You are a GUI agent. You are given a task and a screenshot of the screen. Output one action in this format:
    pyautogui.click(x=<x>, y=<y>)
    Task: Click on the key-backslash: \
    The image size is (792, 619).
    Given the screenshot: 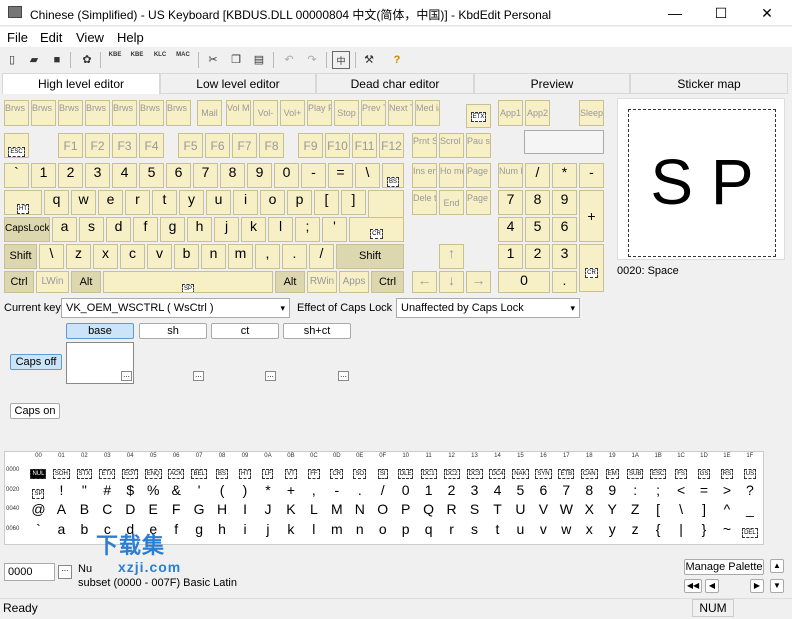 What is the action you would take?
    pyautogui.click(x=367, y=175)
    